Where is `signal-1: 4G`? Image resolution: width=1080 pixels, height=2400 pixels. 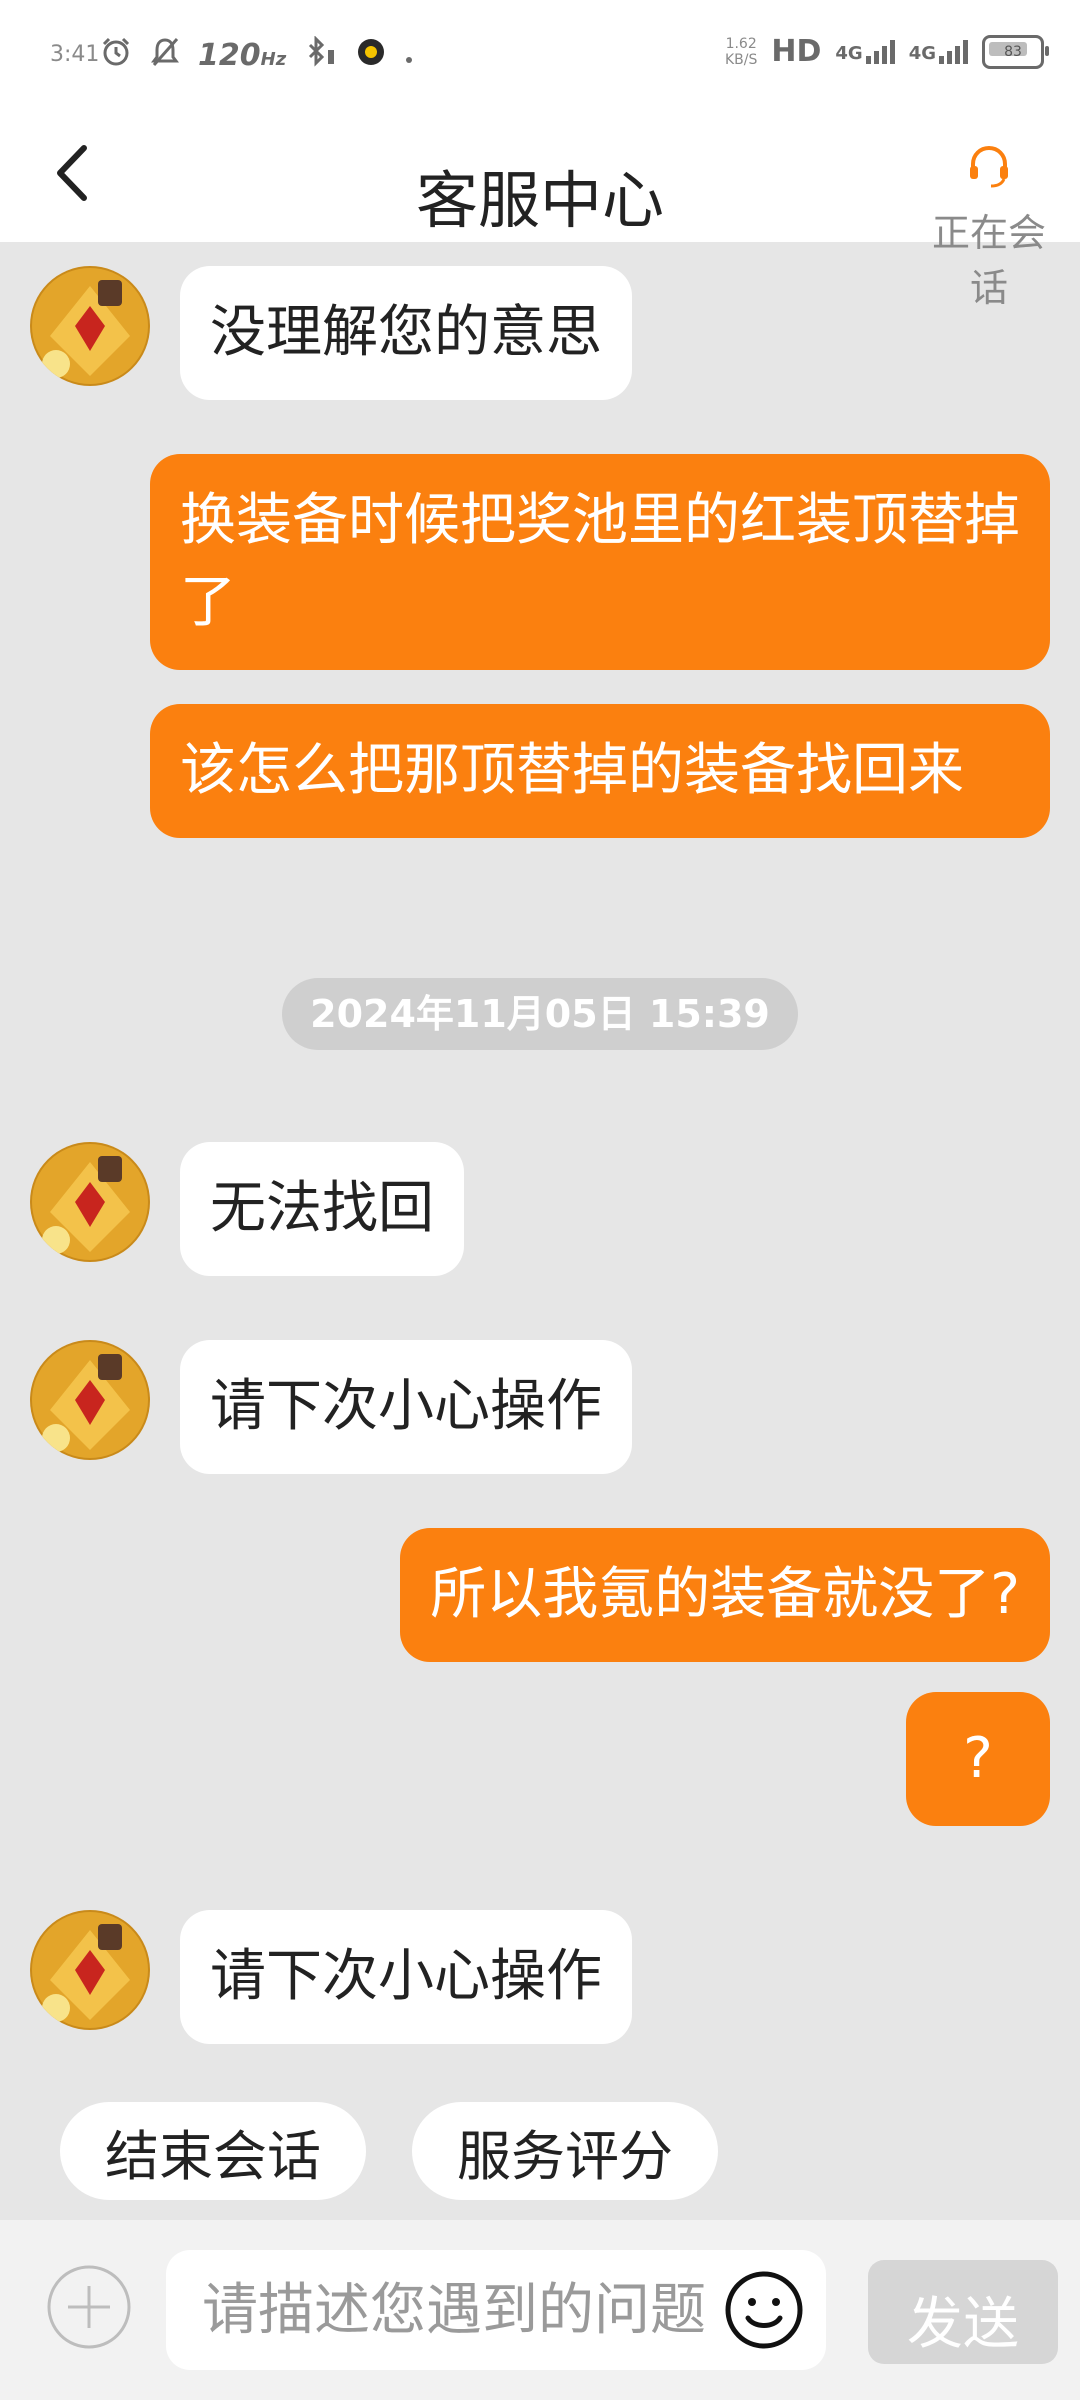 signal-1: 4G is located at coordinates (865, 51).